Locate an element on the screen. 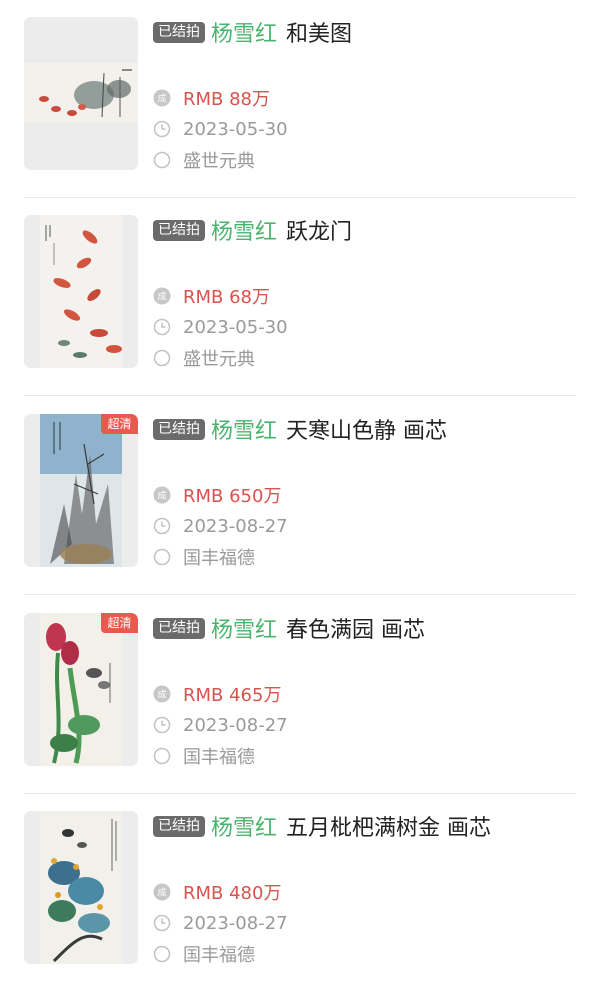 The image size is (600, 985). price-row: 成 RMB 650万 is located at coordinates (217, 495).